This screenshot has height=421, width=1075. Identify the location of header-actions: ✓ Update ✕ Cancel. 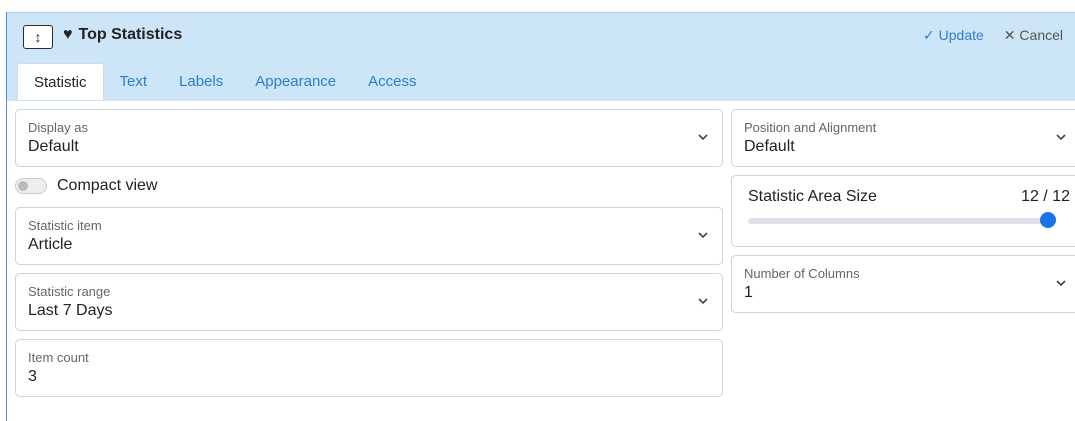
(993, 35).